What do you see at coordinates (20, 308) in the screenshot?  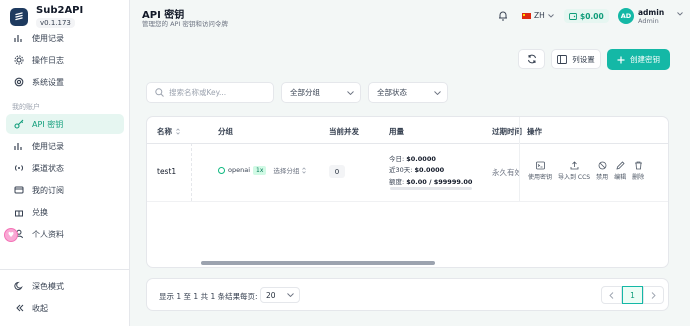 I see `collapse-icon` at bounding box center [20, 308].